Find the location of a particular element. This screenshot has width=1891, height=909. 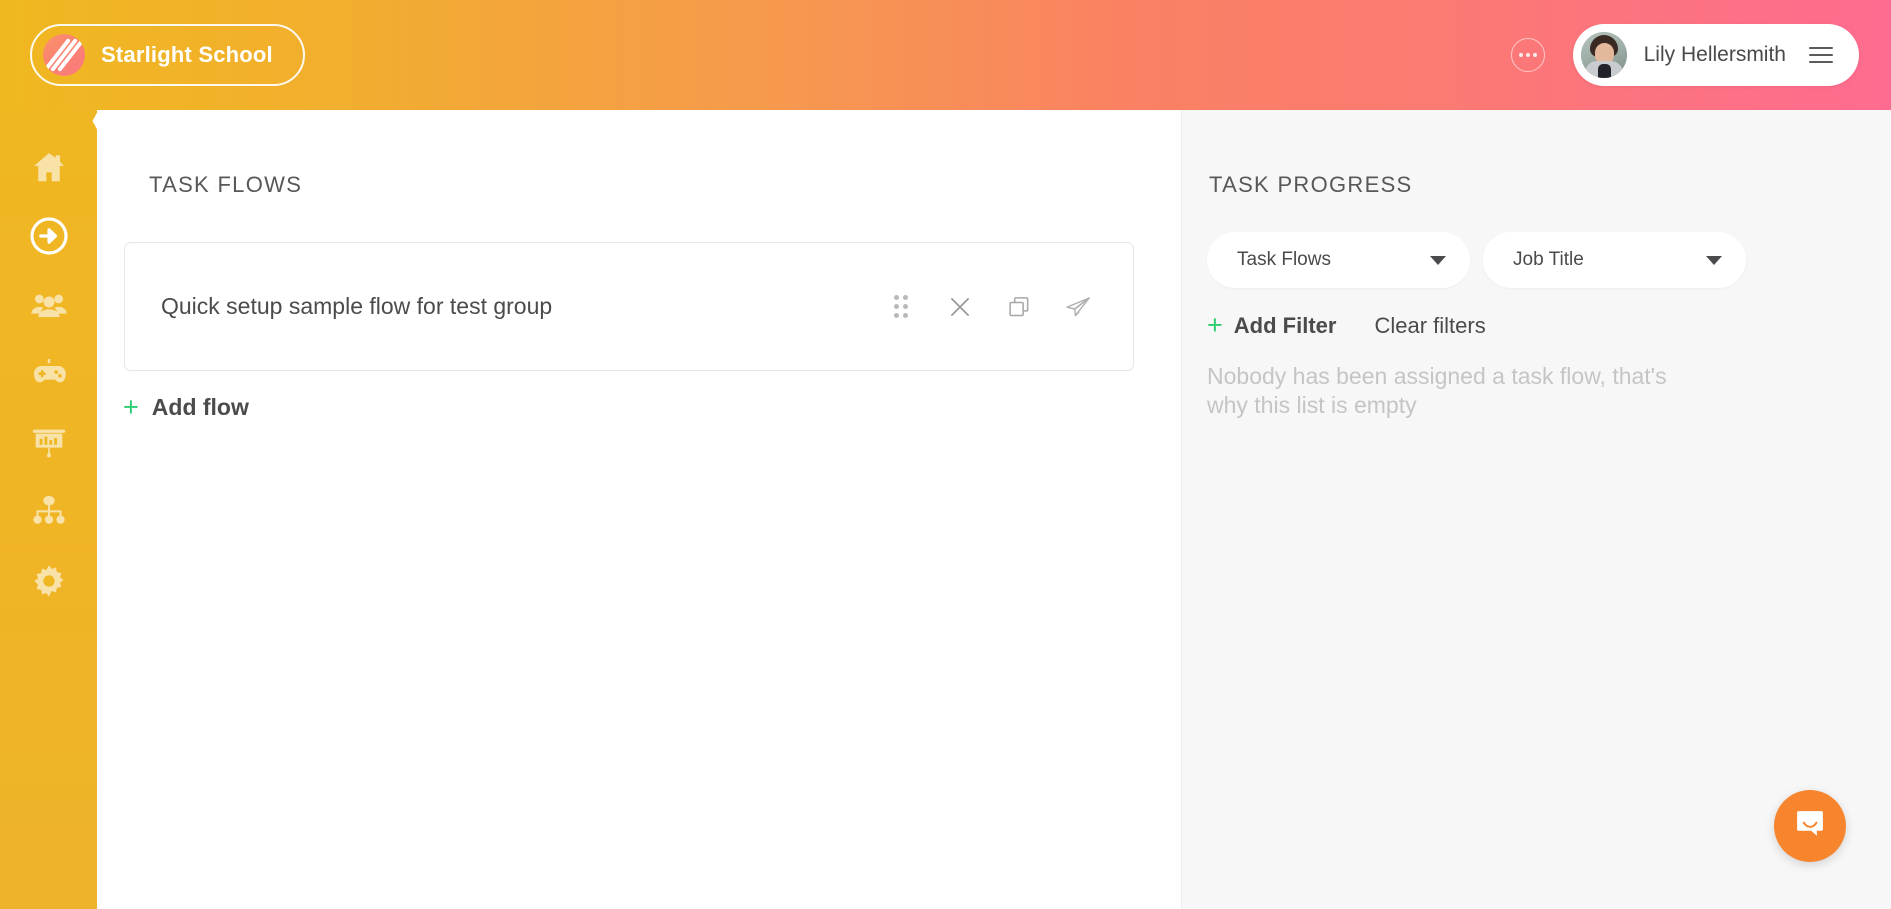

add-flow-label: Add flow is located at coordinates (200, 407).